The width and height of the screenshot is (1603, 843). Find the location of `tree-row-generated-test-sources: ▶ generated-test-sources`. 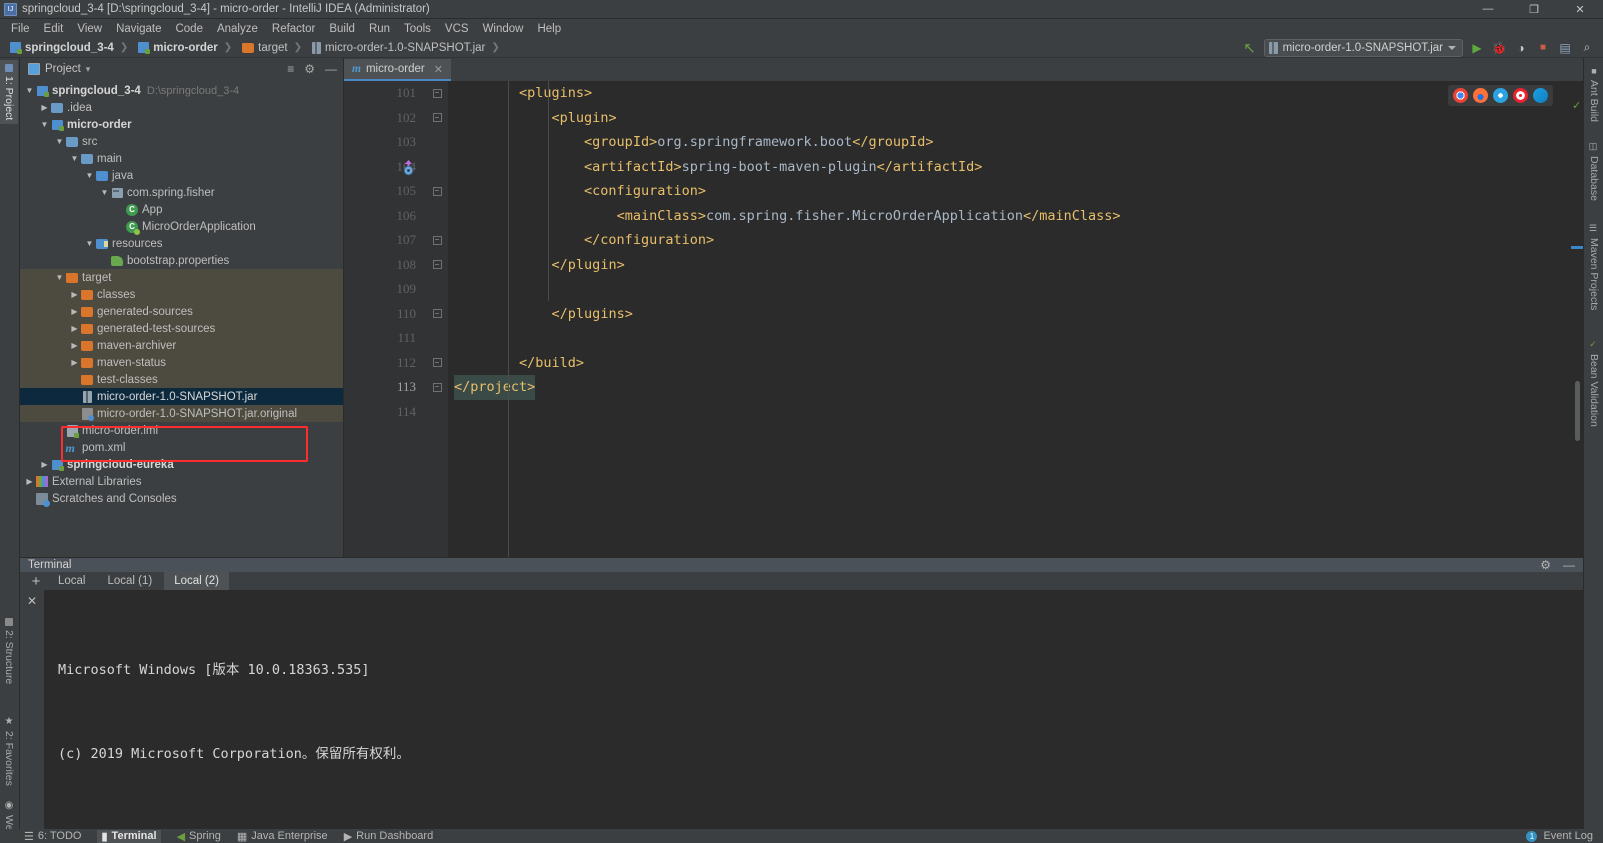

tree-row-generated-test-sources: ▶ generated-test-sources is located at coordinates (181, 328).